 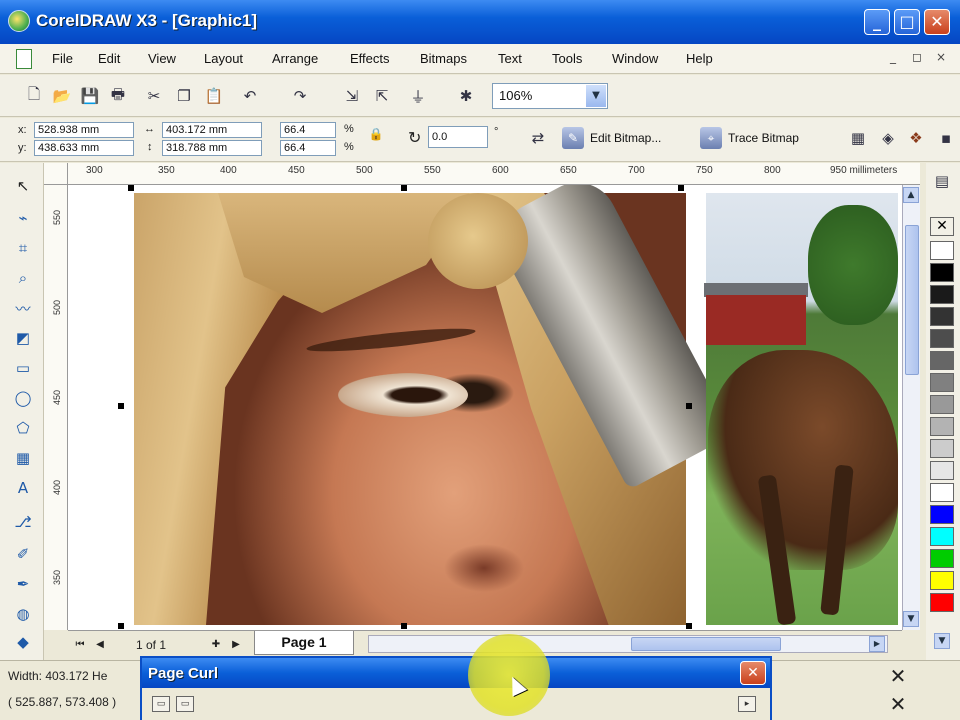 What do you see at coordinates (56, 174) in the screenshot?
I see `ruler-origin` at bounding box center [56, 174].